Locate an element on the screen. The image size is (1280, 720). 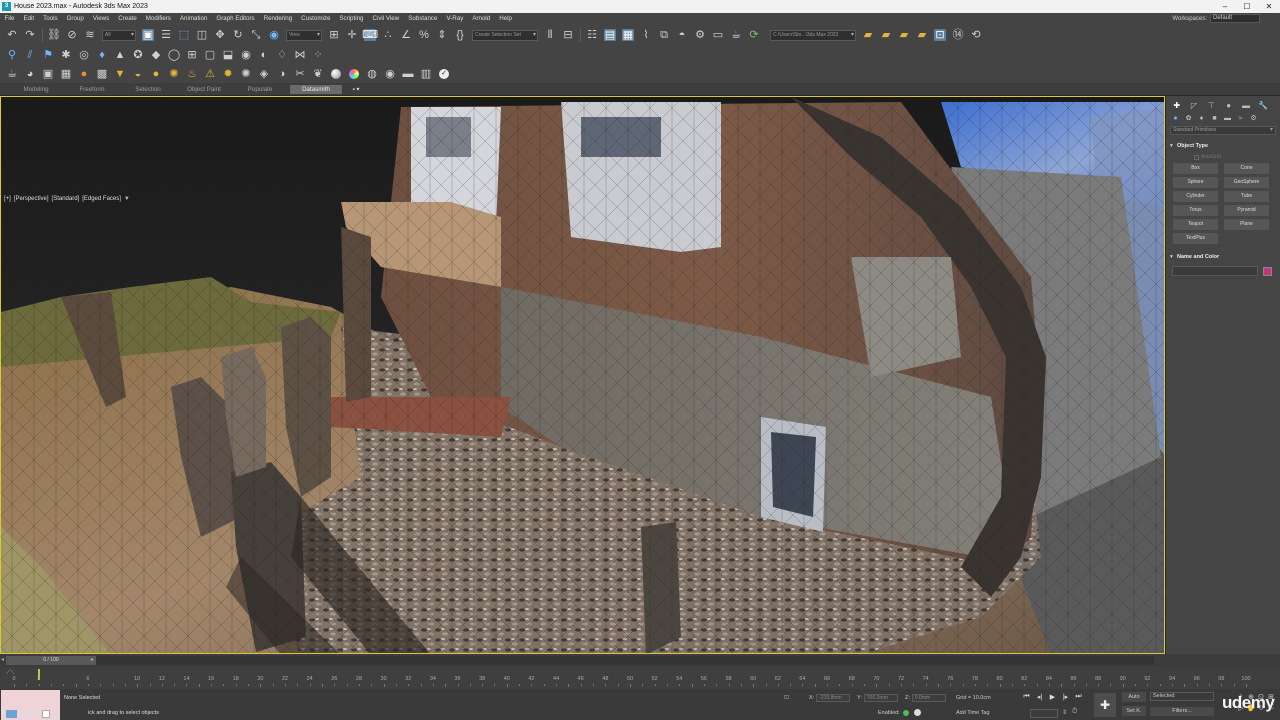
maximize-button: ☐ is located at coordinates (1247, 6).